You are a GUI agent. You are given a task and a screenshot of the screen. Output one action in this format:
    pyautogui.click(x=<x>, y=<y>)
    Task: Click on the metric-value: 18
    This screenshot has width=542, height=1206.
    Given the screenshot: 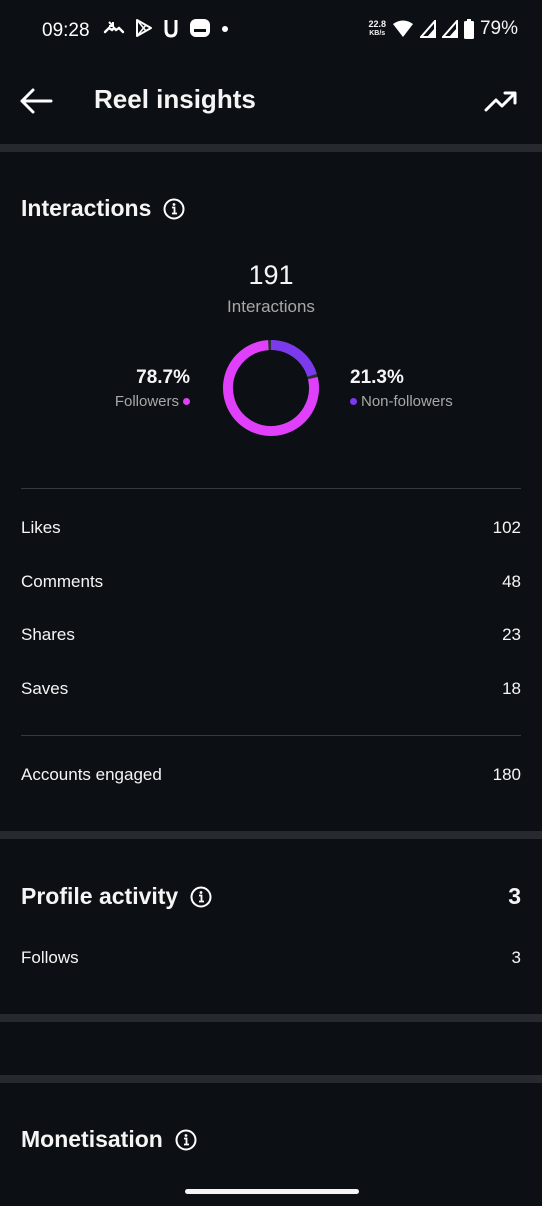 What is the action you would take?
    pyautogui.click(x=511, y=688)
    